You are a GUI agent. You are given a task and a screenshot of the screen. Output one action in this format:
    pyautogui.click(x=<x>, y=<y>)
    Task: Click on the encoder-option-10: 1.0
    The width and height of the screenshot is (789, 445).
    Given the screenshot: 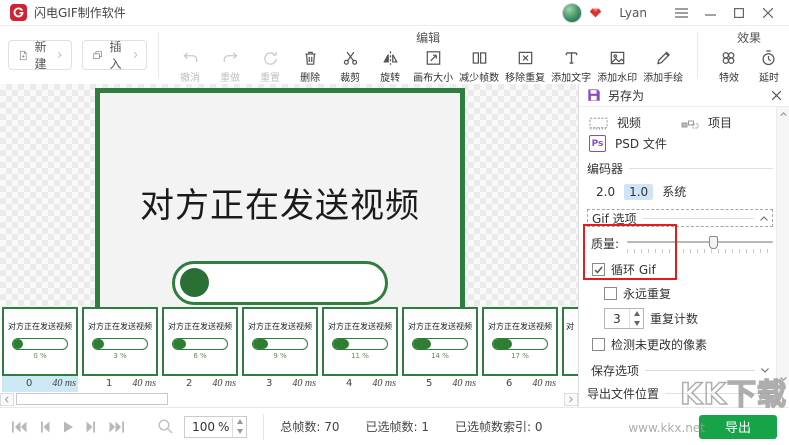 What is the action you would take?
    pyautogui.click(x=639, y=191)
    